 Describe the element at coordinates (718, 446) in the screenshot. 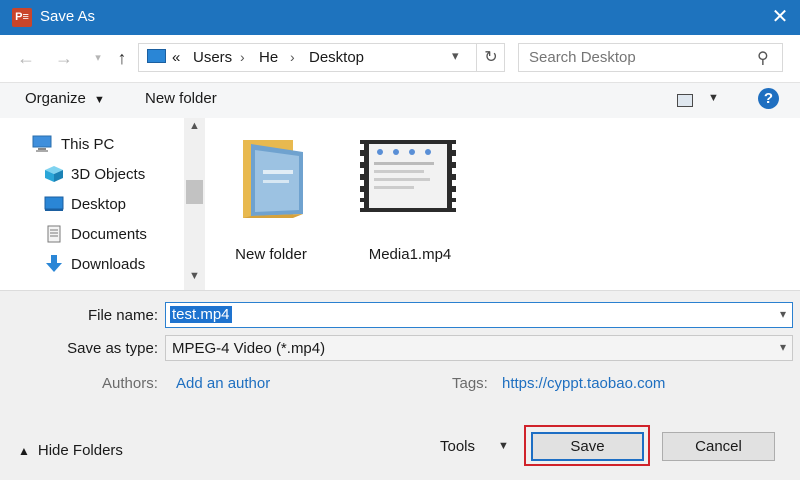

I see `cancel-button: Cancel` at that location.